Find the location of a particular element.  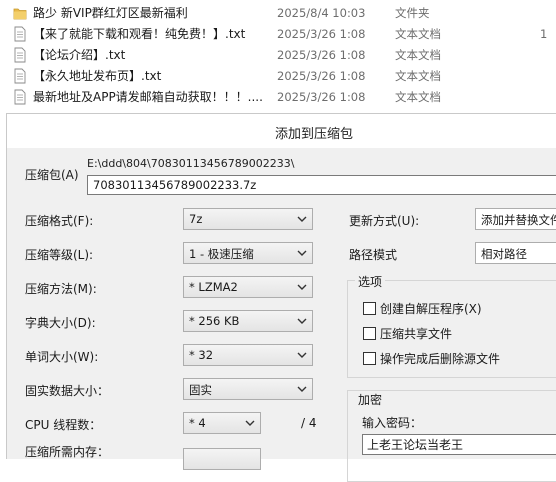

cpu-threads-label: CPU 线程数： is located at coordinates (63, 425).